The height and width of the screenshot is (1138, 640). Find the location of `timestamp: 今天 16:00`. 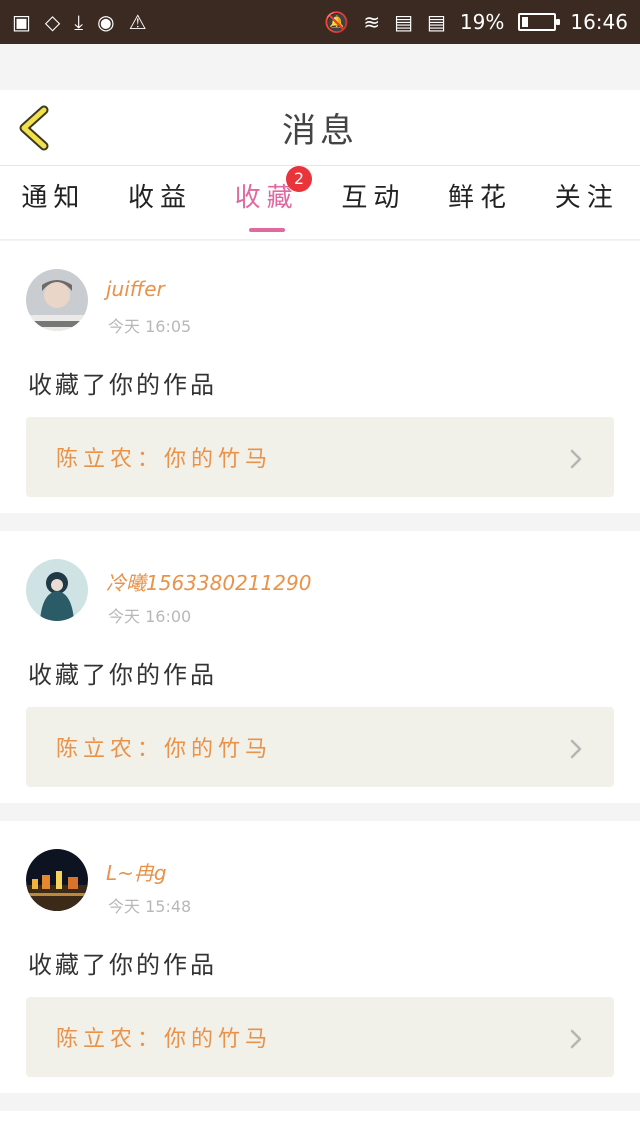

timestamp: 今天 16:00 is located at coordinates (150, 616).